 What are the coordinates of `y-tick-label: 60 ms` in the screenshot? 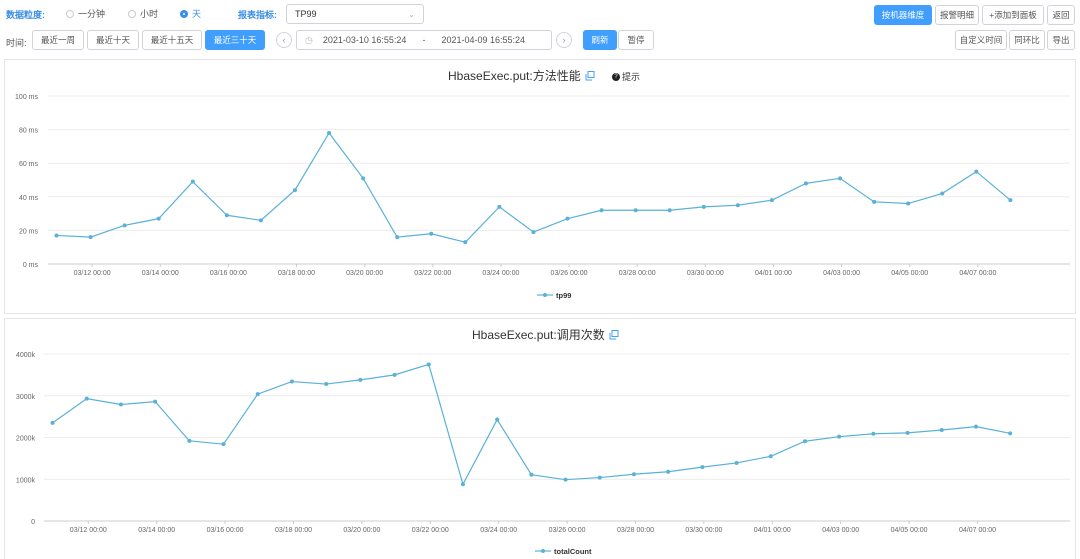 It's located at (29, 164).